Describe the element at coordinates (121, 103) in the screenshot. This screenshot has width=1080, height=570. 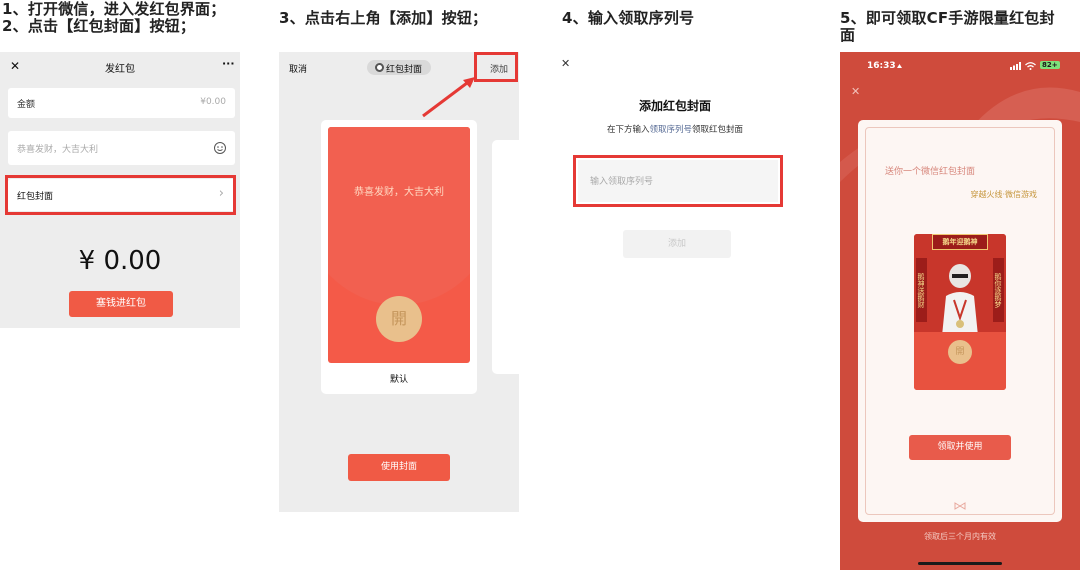
I see `amount-row: 金额 ¥0.00` at that location.